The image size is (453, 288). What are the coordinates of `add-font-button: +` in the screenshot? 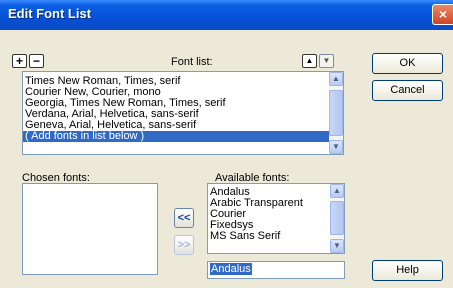 It's located at (19, 61).